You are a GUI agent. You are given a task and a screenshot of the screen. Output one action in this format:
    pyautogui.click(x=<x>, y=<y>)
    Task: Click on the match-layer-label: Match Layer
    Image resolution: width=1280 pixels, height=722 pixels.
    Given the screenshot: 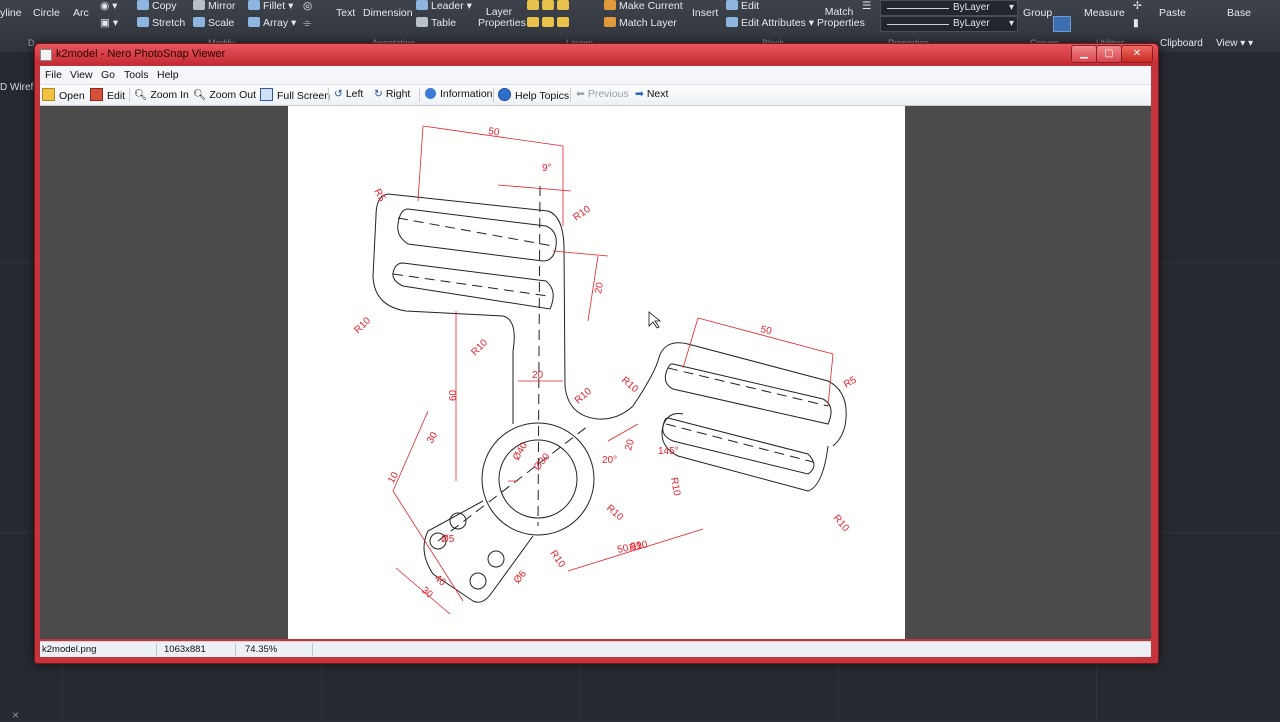 What is the action you would take?
    pyautogui.click(x=648, y=23)
    